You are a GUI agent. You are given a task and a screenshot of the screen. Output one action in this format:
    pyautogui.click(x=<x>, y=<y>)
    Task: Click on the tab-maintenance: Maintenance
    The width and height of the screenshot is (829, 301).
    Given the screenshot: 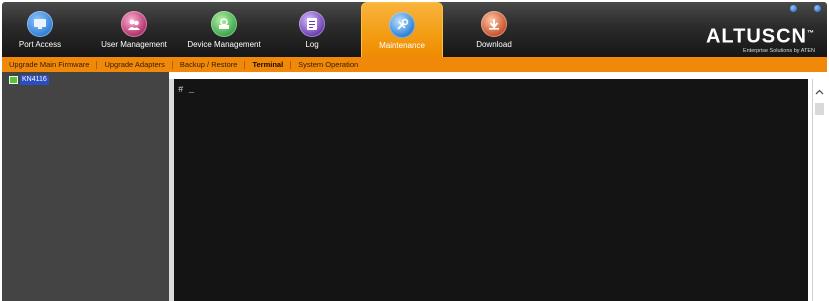 What is the action you would take?
    pyautogui.click(x=402, y=30)
    